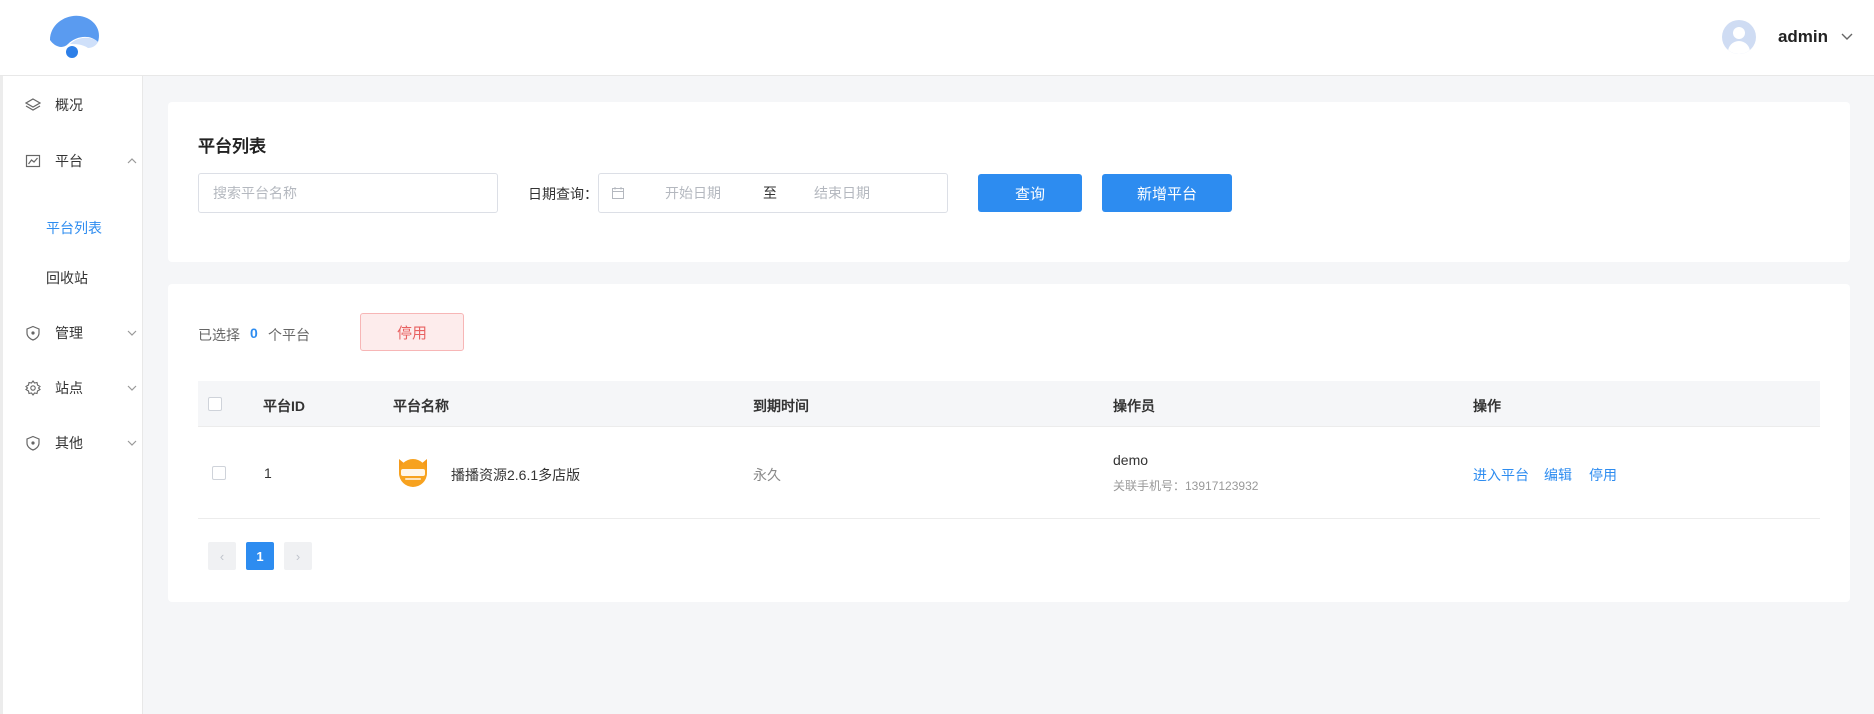  Describe the element at coordinates (33, 104) in the screenshot. I see `layers-icon` at that location.